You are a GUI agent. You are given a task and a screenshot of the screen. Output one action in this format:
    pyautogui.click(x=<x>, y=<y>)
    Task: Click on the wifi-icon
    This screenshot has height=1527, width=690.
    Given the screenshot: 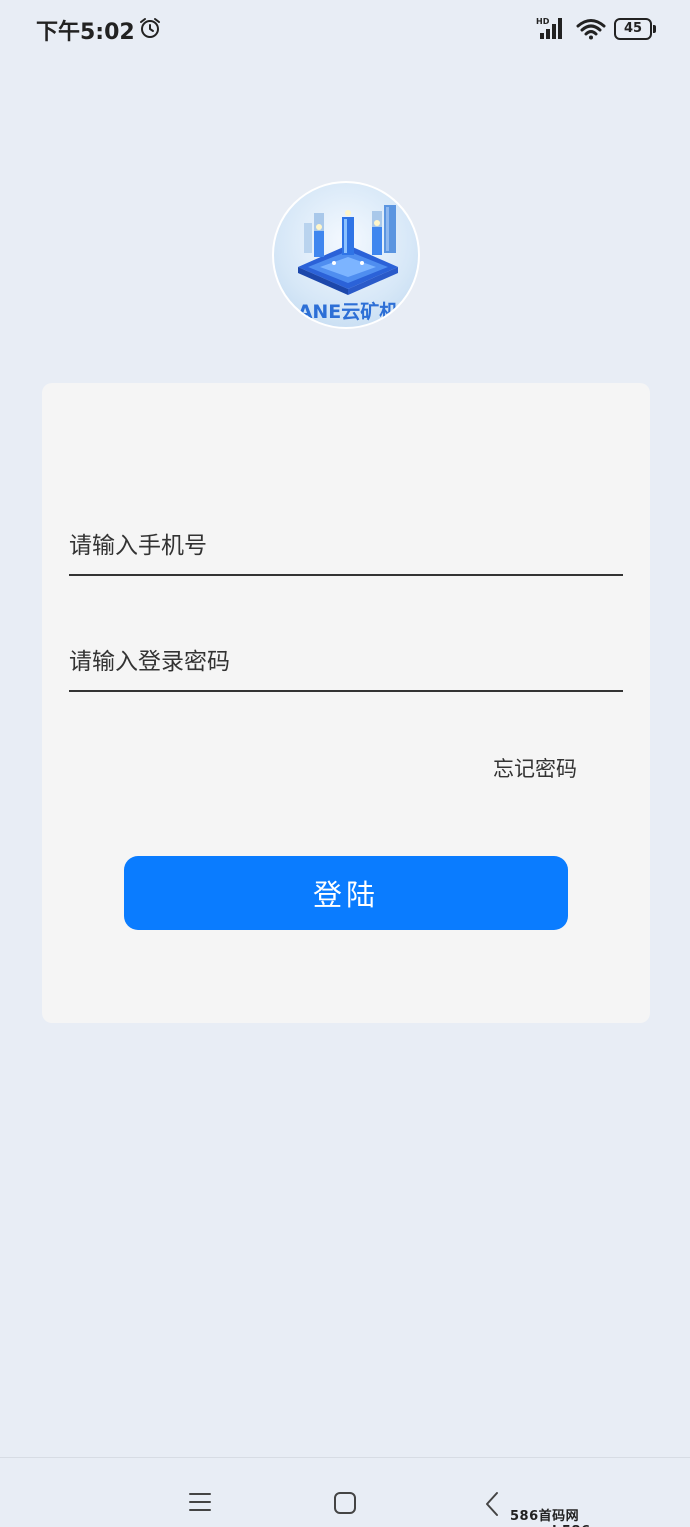 What is the action you would take?
    pyautogui.click(x=591, y=29)
    